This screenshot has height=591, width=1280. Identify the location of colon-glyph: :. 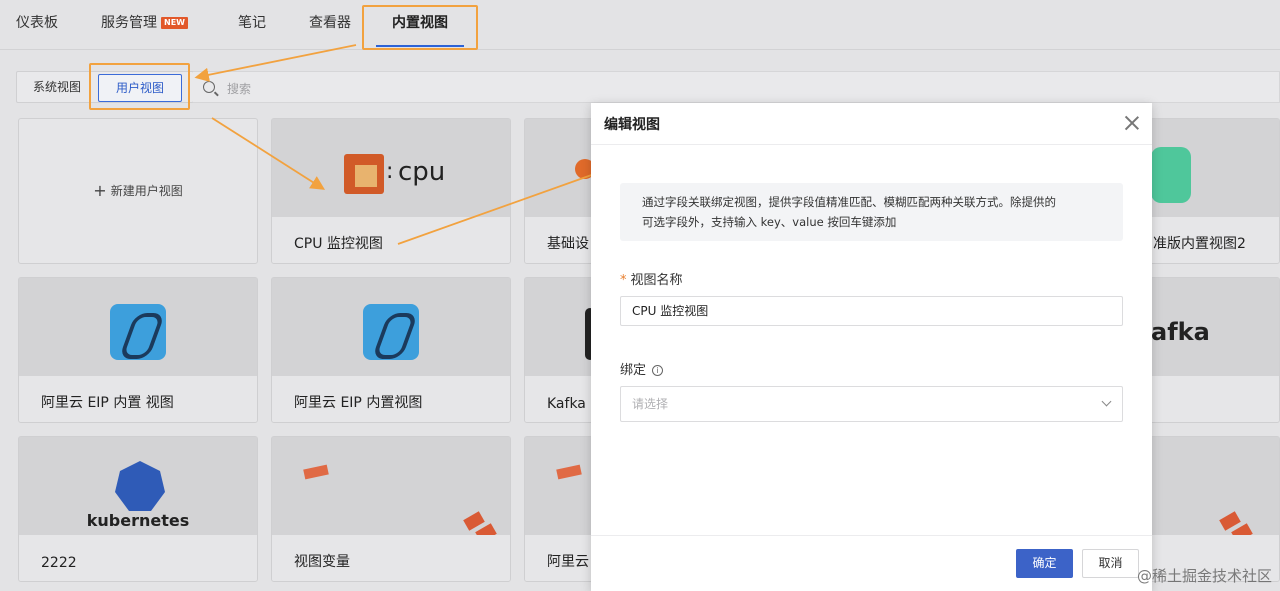
(390, 171).